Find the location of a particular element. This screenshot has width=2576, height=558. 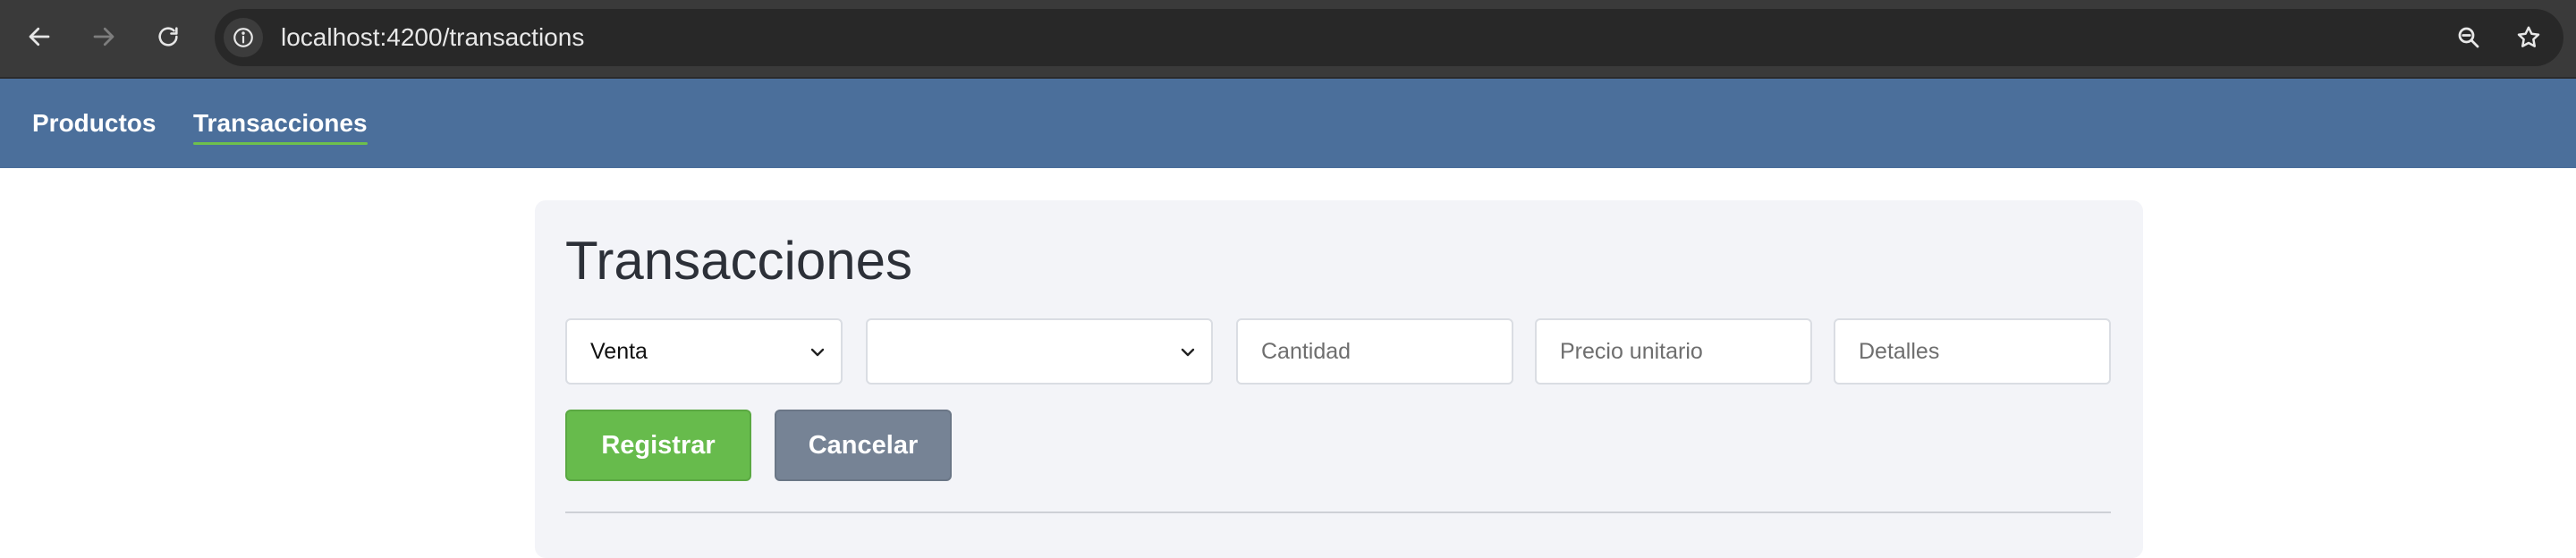

divider is located at coordinates (1338, 512).